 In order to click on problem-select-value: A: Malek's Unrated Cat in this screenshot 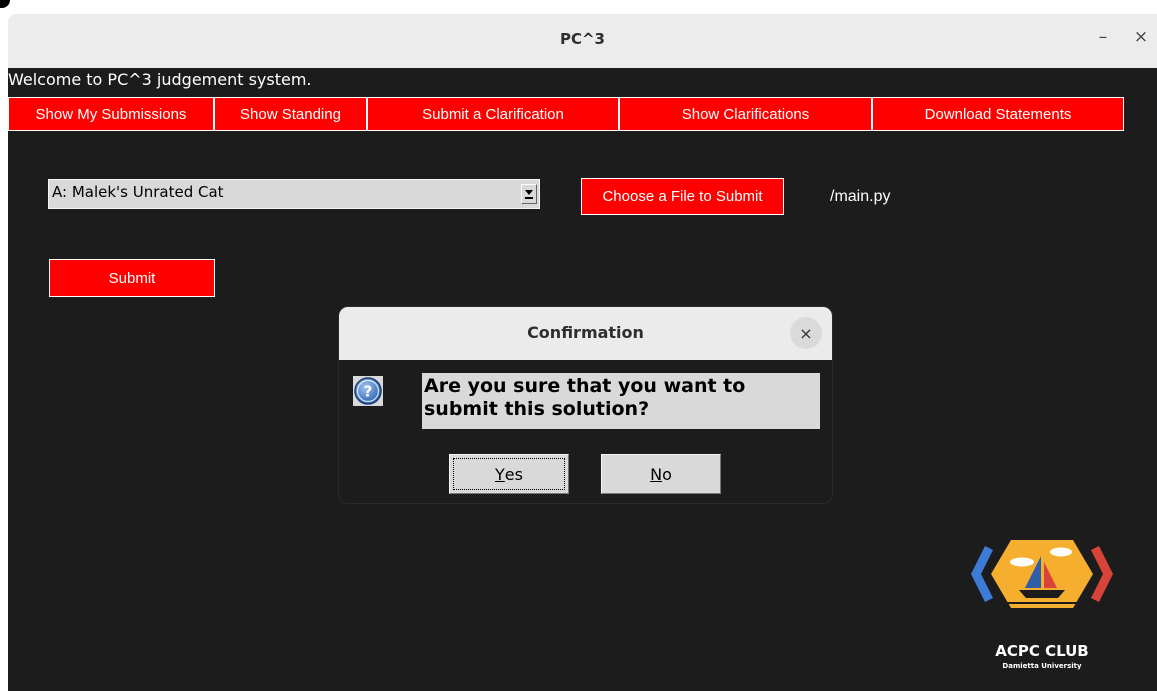, I will do `click(138, 192)`.